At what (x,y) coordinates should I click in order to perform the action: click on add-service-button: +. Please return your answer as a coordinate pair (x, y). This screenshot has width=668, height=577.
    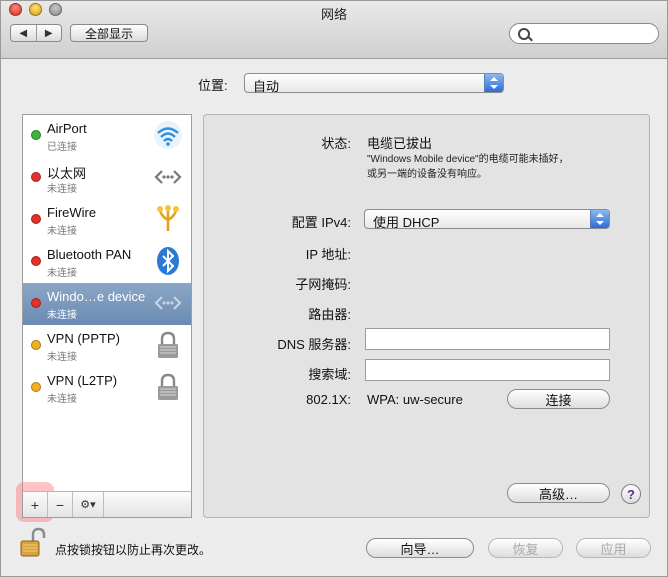
    Looking at the image, I should click on (35, 504).